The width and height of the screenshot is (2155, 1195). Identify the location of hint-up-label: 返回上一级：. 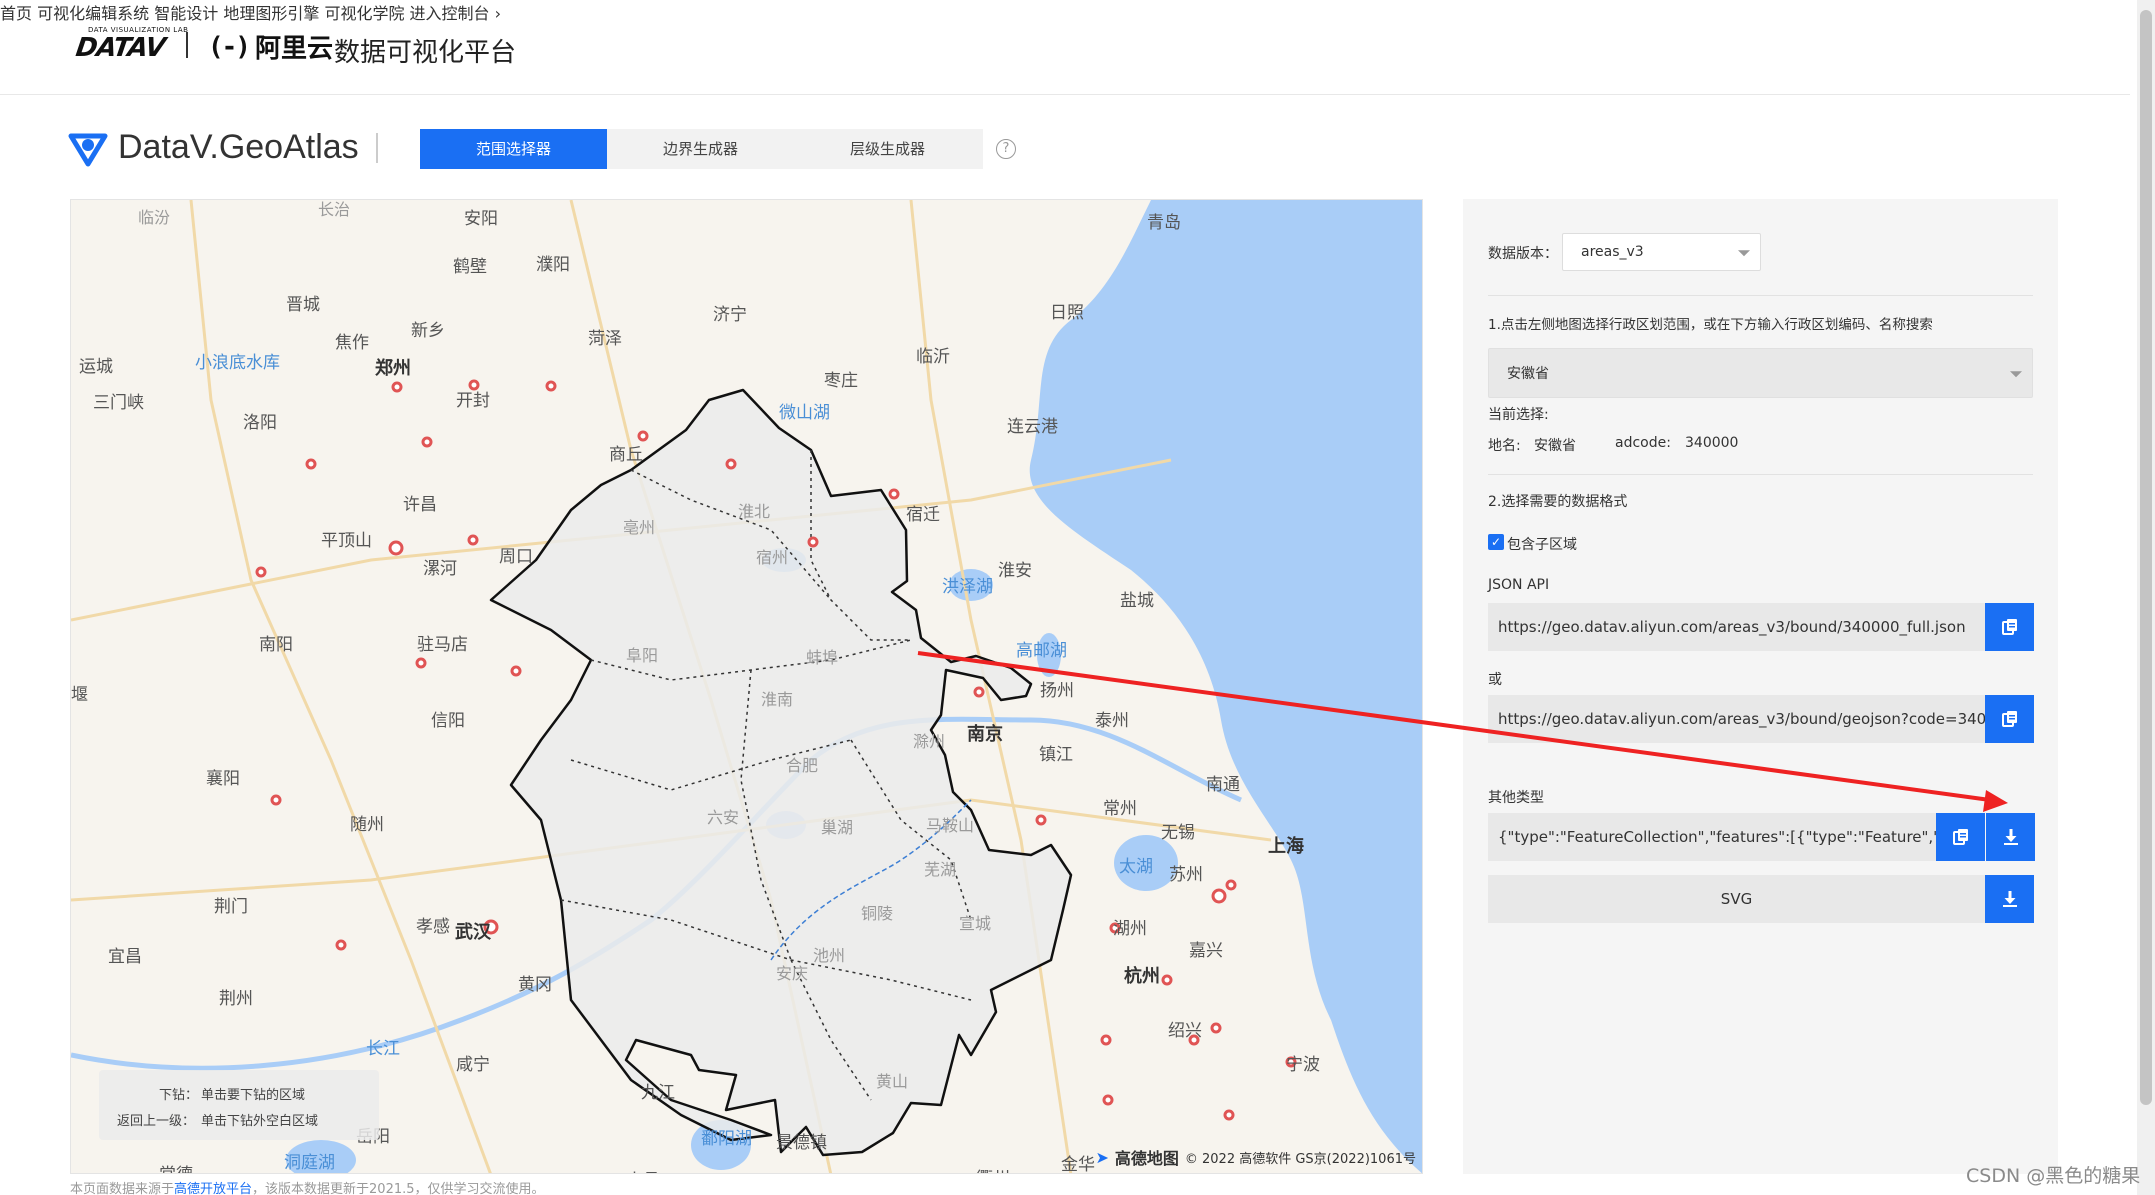
(156, 1121).